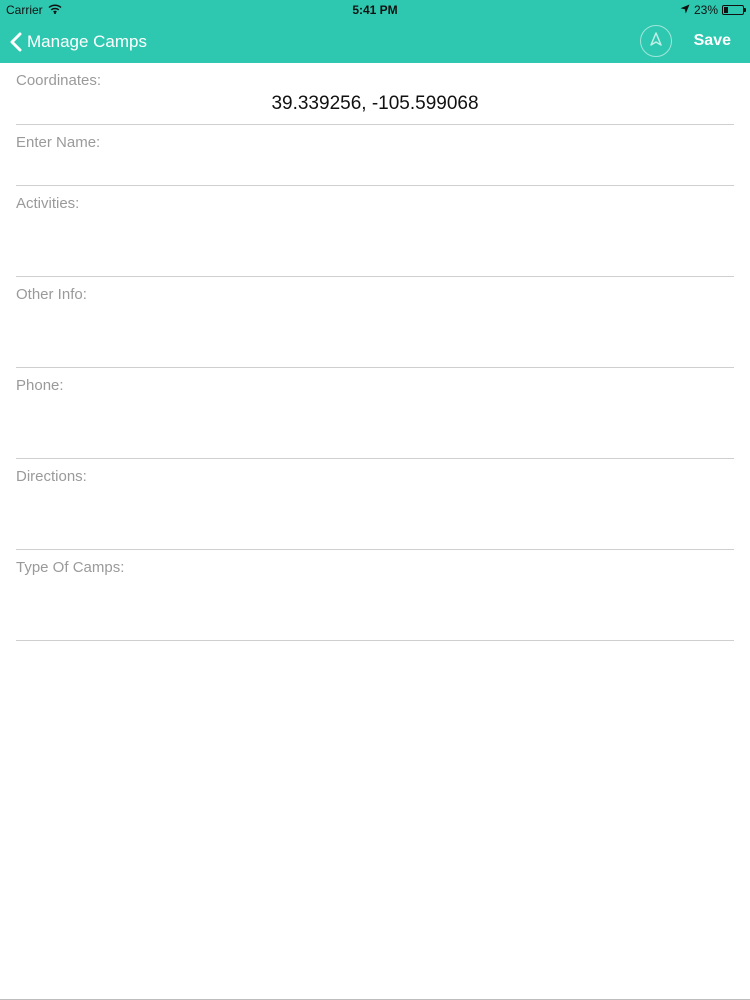 The width and height of the screenshot is (750, 1000). Describe the element at coordinates (40, 385) in the screenshot. I see `phone-label: Phone:` at that location.